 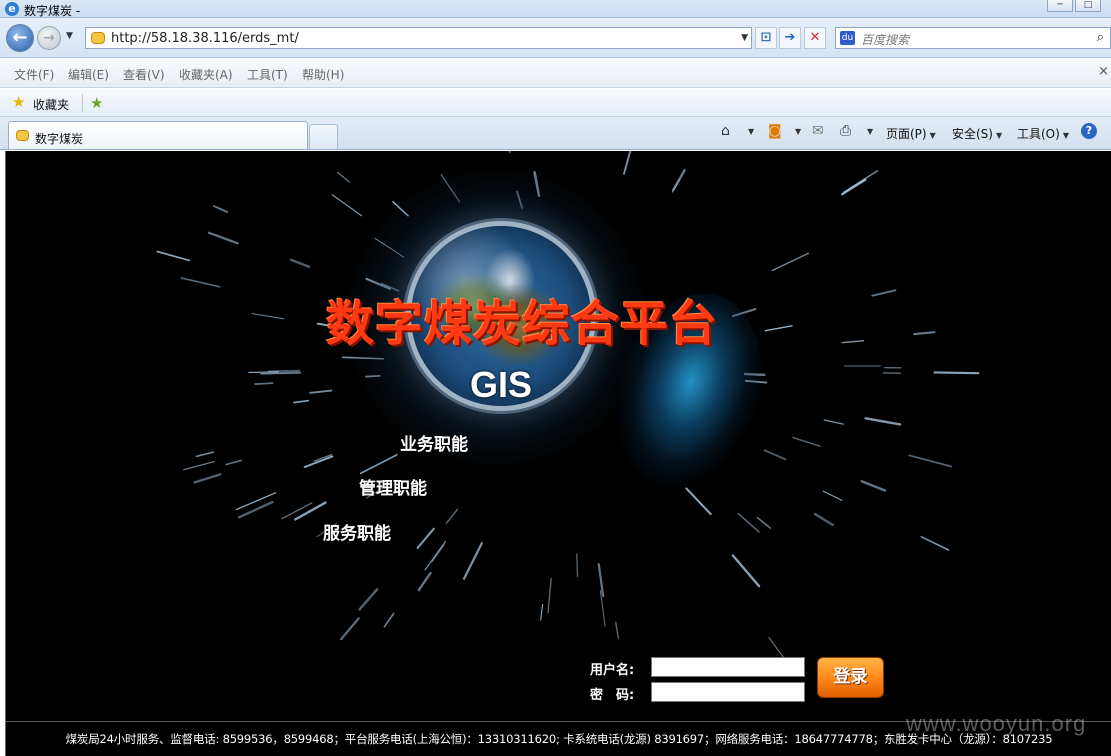 What do you see at coordinates (818, 131) in the screenshot?
I see `mail-icon: ✉` at bounding box center [818, 131].